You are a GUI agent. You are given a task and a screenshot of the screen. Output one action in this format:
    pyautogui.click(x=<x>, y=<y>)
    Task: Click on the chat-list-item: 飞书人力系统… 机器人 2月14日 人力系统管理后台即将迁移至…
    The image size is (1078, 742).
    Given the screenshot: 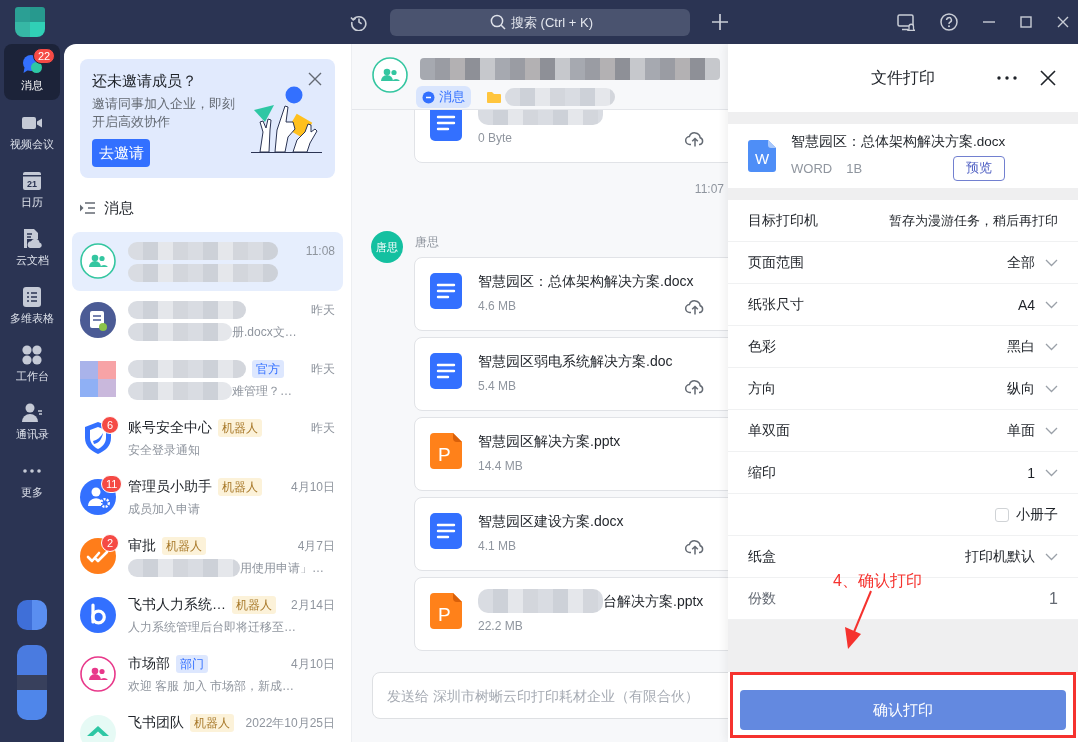 What is the action you would take?
    pyautogui.click(x=207, y=615)
    